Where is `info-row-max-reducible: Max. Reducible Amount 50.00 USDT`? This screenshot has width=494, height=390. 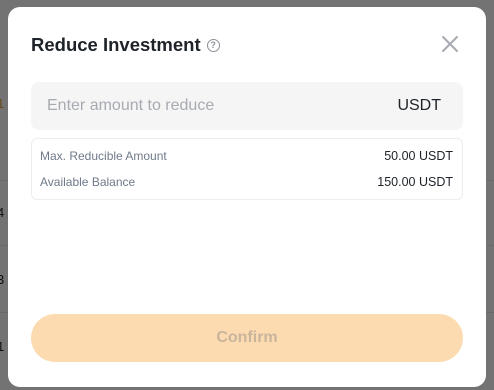
info-row-max-reducible: Max. Reducible Amount 50.00 USDT is located at coordinates (246, 156).